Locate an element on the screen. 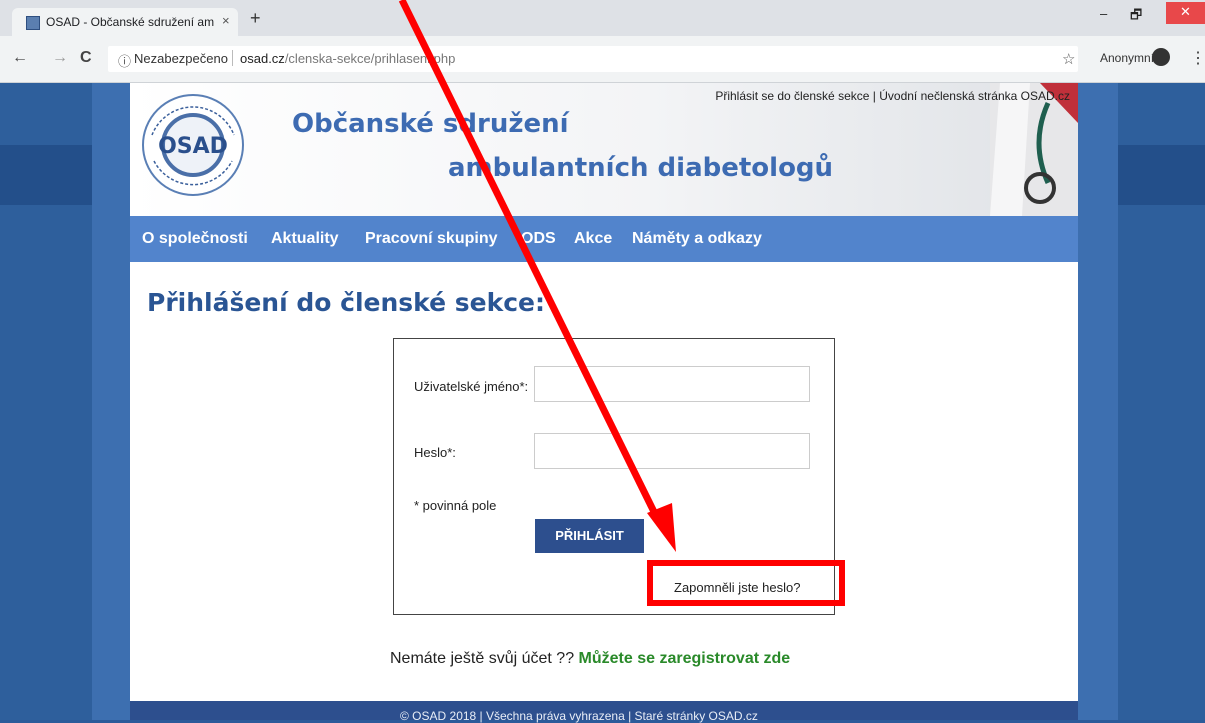  username-label: Uživatelské jméno*: is located at coordinates (471, 386).